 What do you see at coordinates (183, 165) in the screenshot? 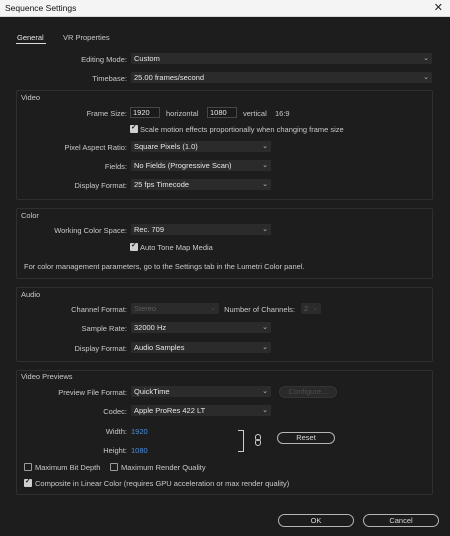
I see `fields-value: No Fields (Progressive Scan)` at bounding box center [183, 165].